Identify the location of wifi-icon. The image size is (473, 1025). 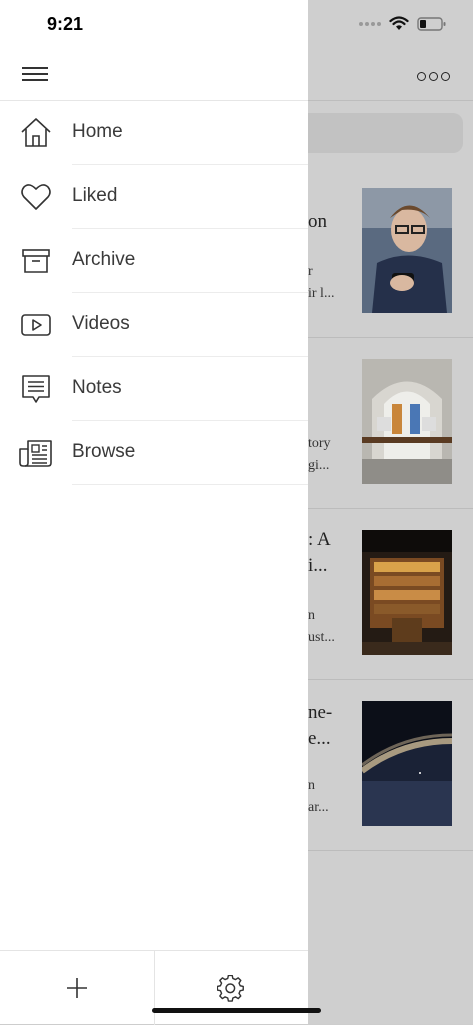
(399, 23).